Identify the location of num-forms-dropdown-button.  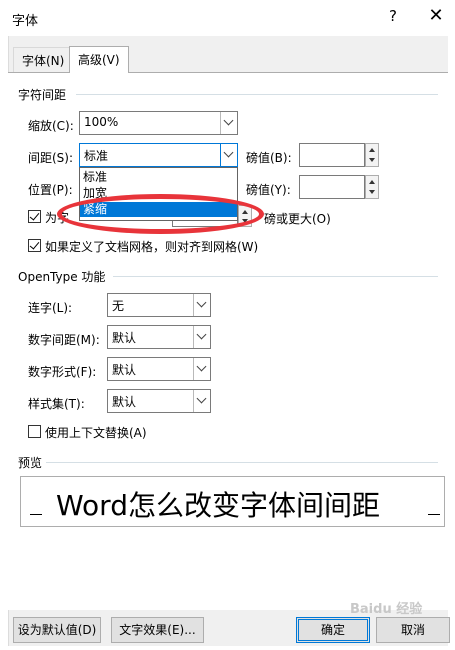
(201, 369).